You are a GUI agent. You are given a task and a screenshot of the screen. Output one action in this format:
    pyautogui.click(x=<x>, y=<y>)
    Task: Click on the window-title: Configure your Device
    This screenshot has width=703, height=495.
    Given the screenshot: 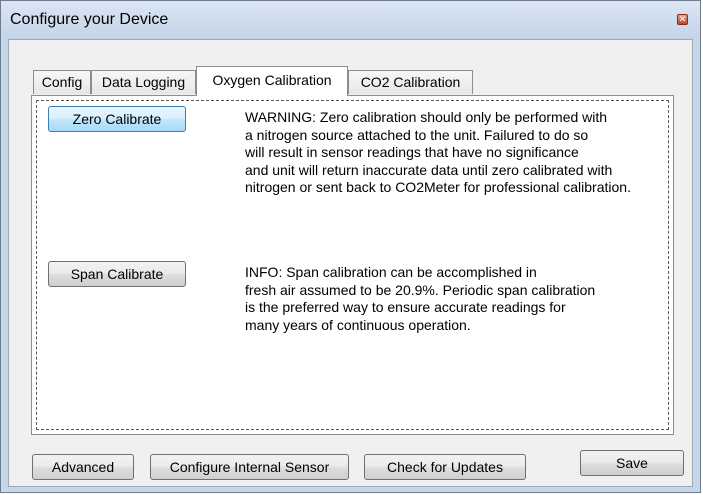 What is the action you would take?
    pyautogui.click(x=89, y=19)
    